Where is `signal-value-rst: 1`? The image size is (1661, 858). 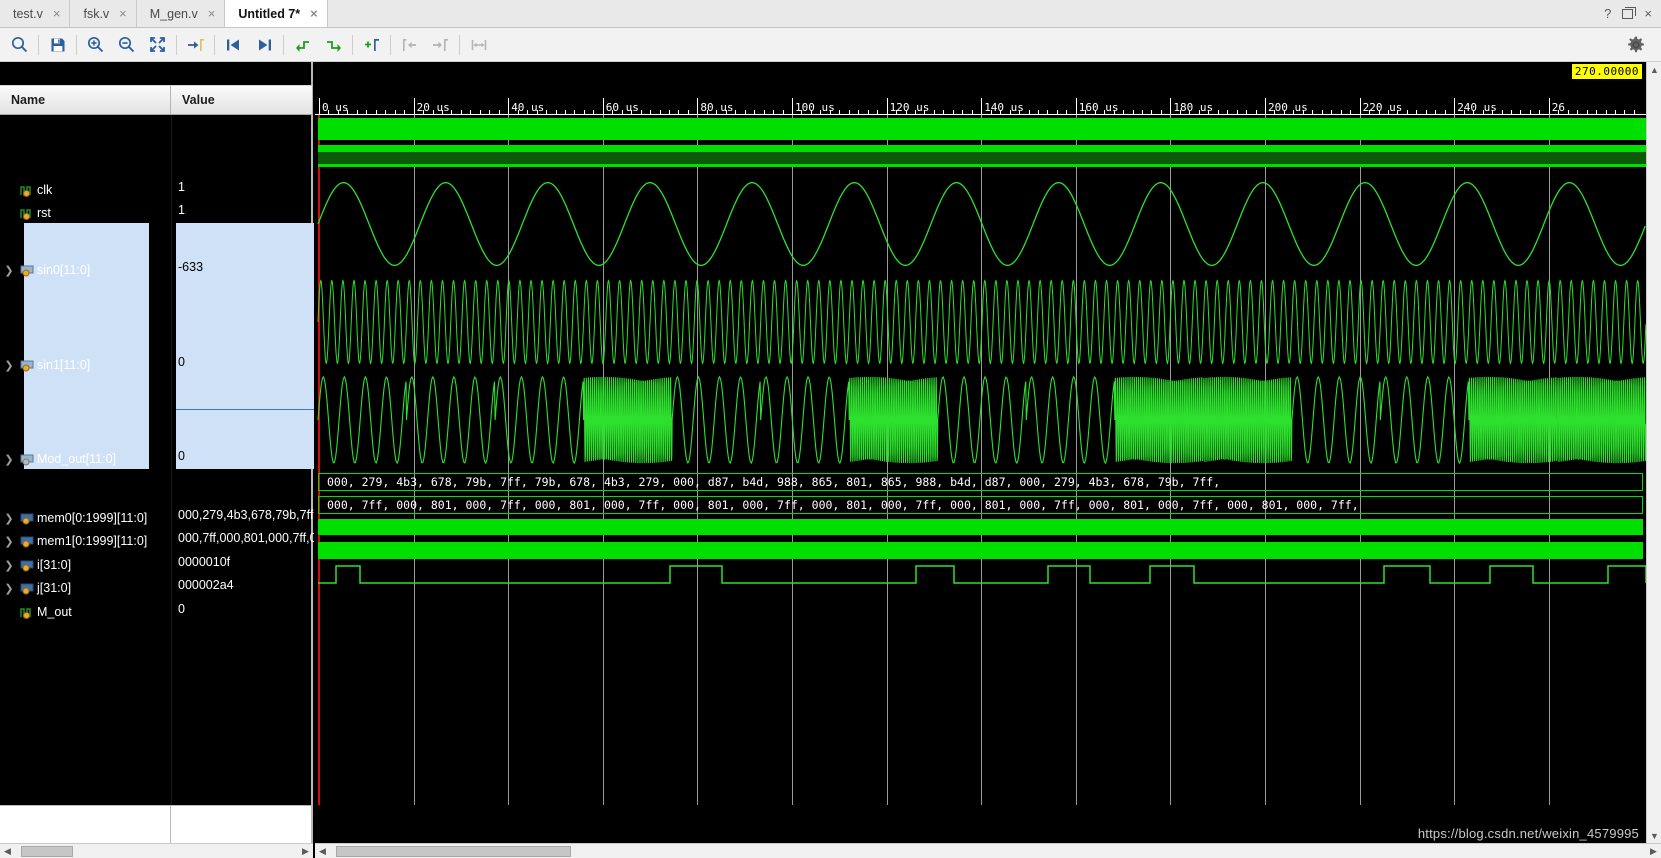 signal-value-rst: 1 is located at coordinates (181, 210).